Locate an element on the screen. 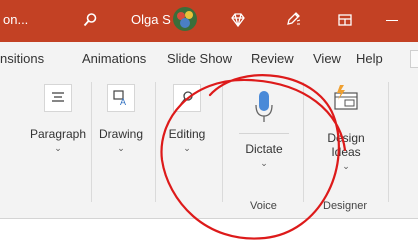 Image resolution: width=418 pixels, height=251 pixels. designer-group-label: Designer is located at coordinates (345, 206).